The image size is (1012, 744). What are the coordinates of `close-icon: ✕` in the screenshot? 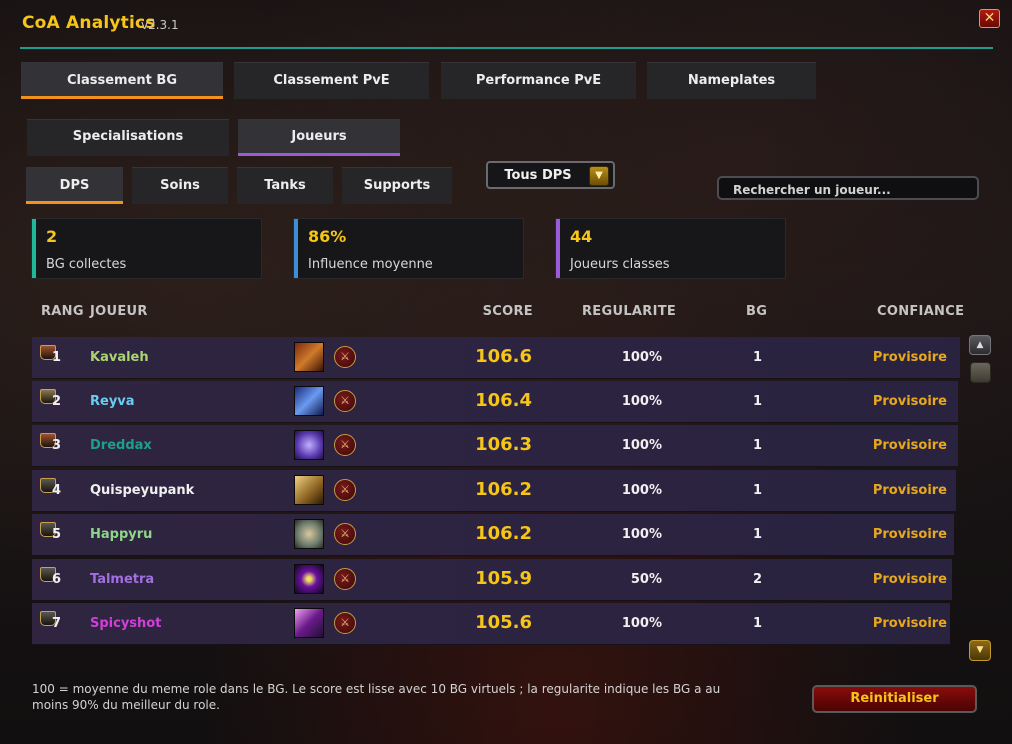 It's located at (989, 18).